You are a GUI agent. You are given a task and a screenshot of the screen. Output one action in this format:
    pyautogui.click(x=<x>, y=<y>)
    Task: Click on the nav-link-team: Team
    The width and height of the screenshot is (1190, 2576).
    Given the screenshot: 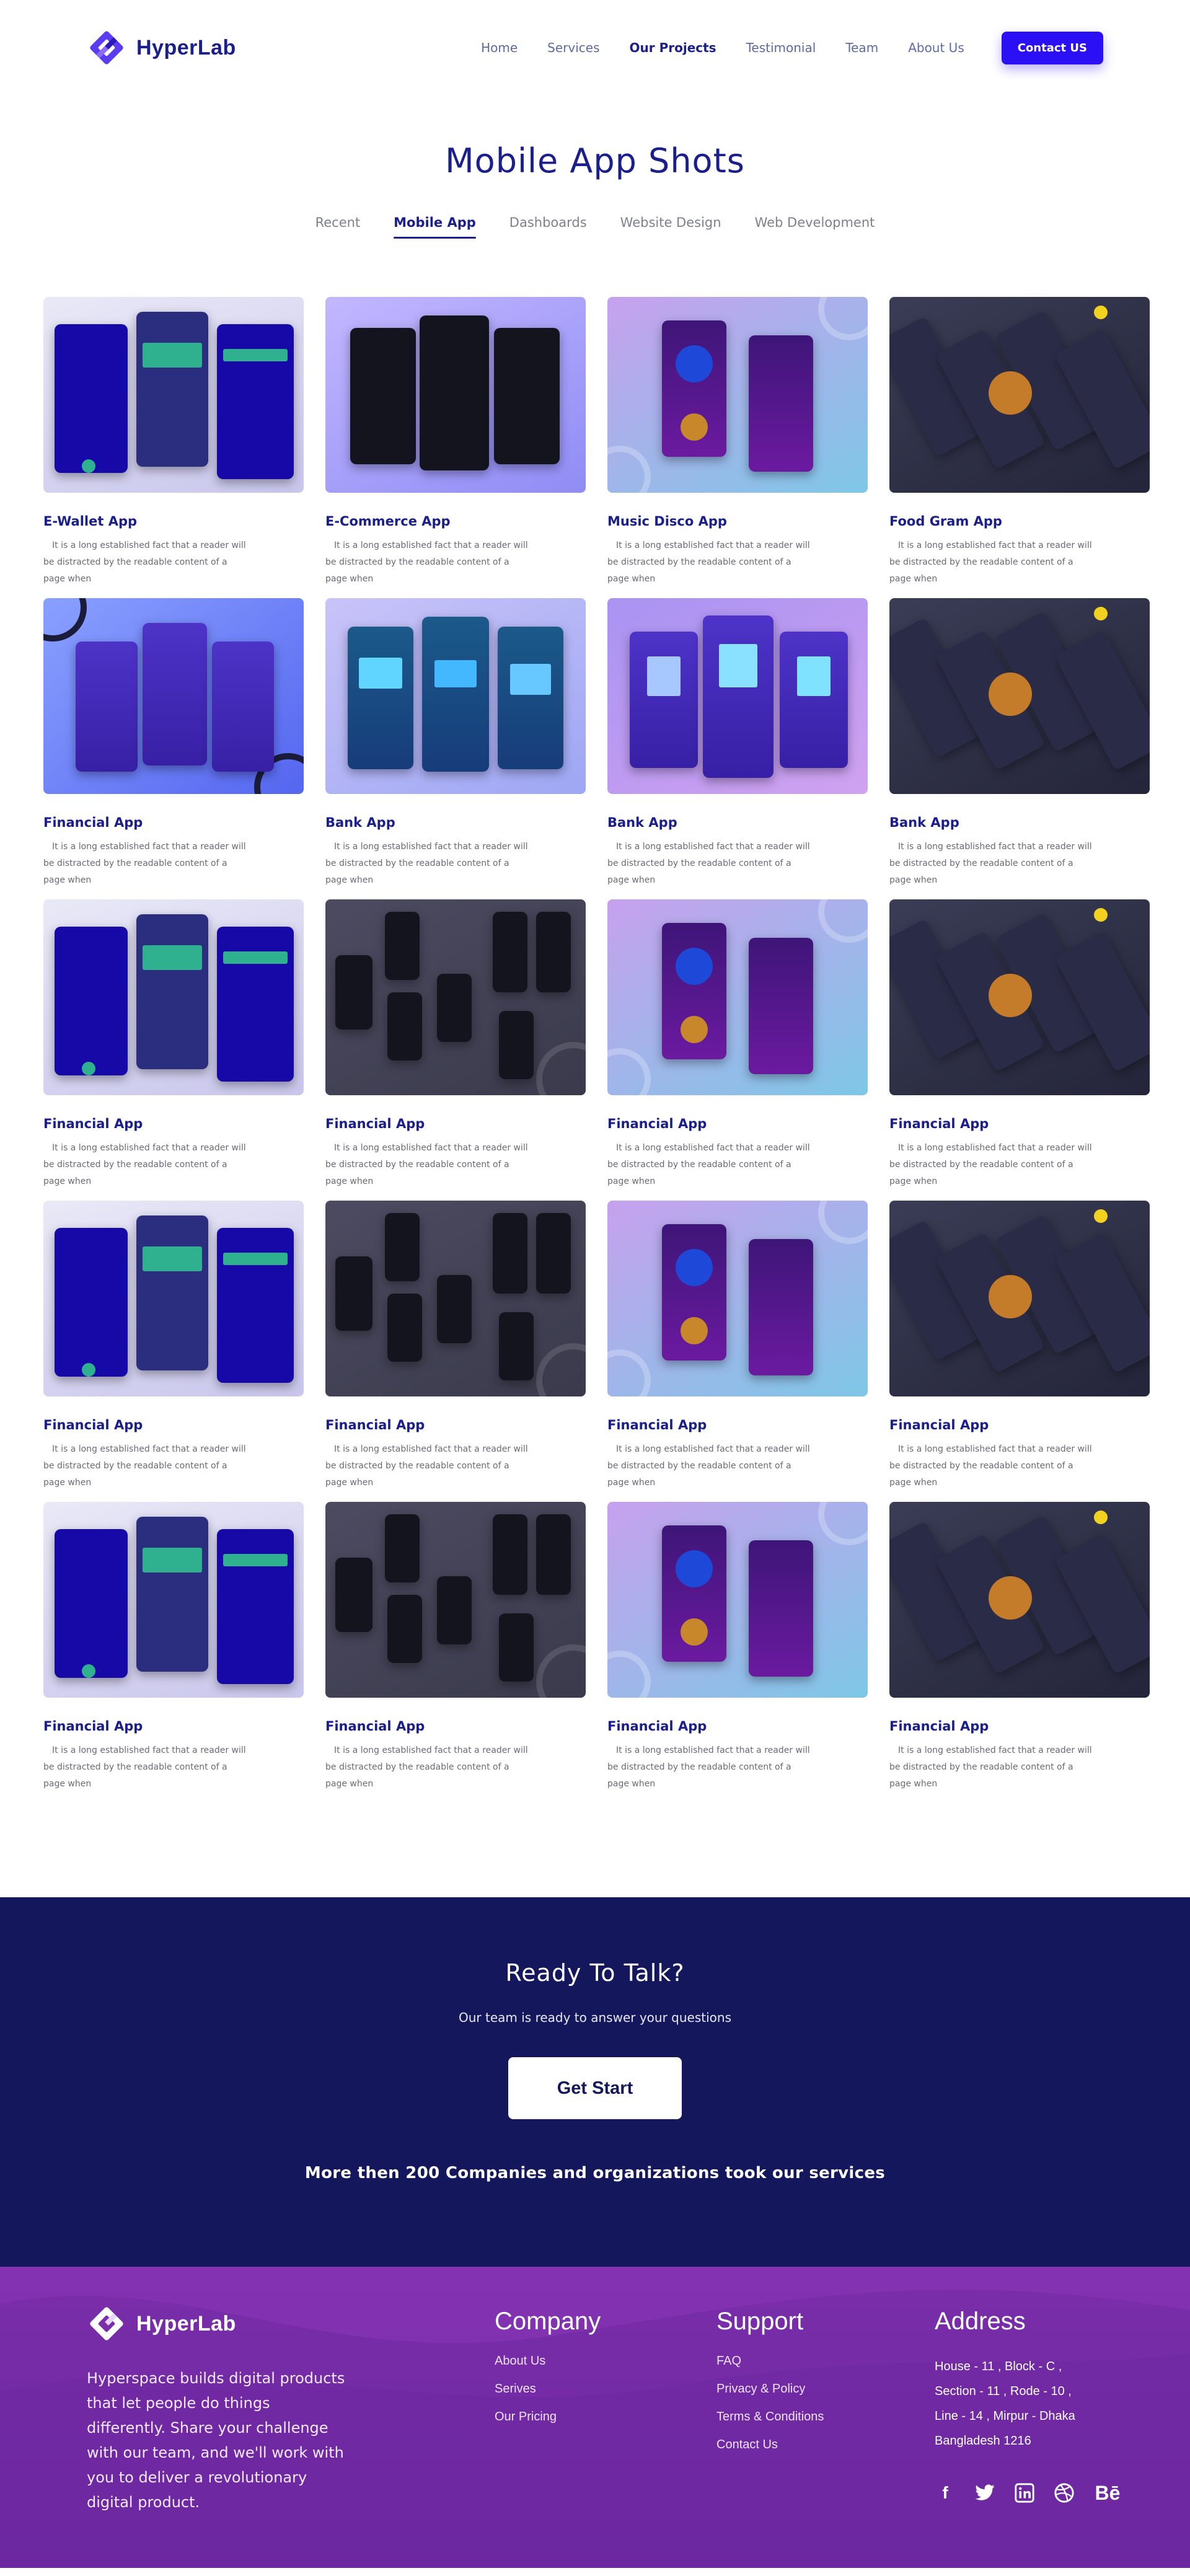 What is the action you would take?
    pyautogui.click(x=861, y=47)
    